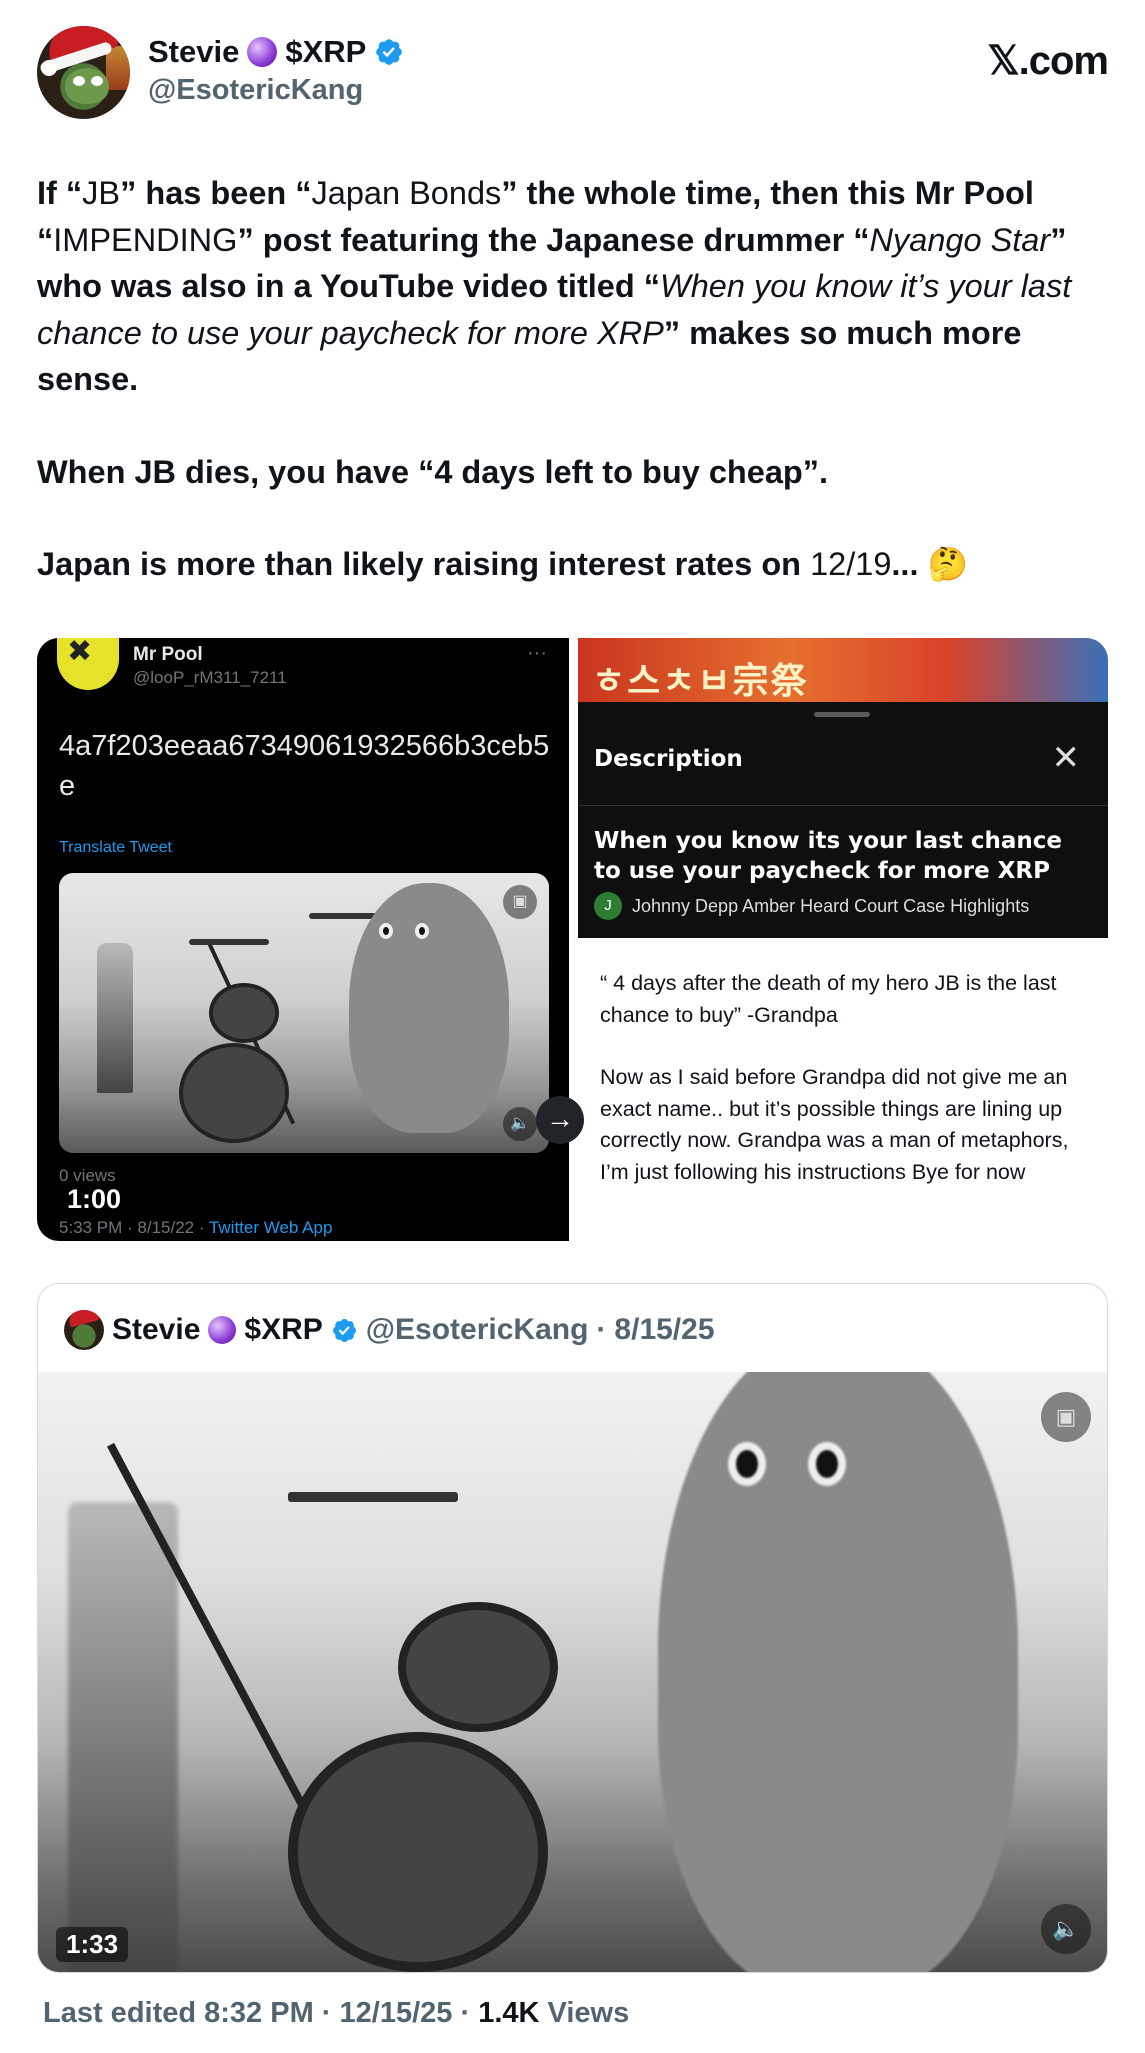  I want to click on next-arrow-icon: →, so click(560, 1120).